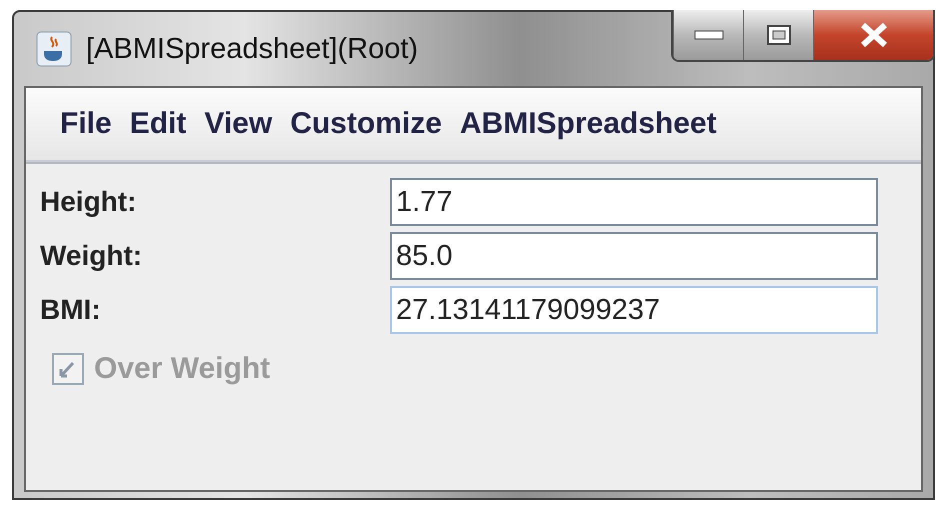  What do you see at coordinates (182, 369) in the screenshot?
I see `checkbox-label: Over Weight` at bounding box center [182, 369].